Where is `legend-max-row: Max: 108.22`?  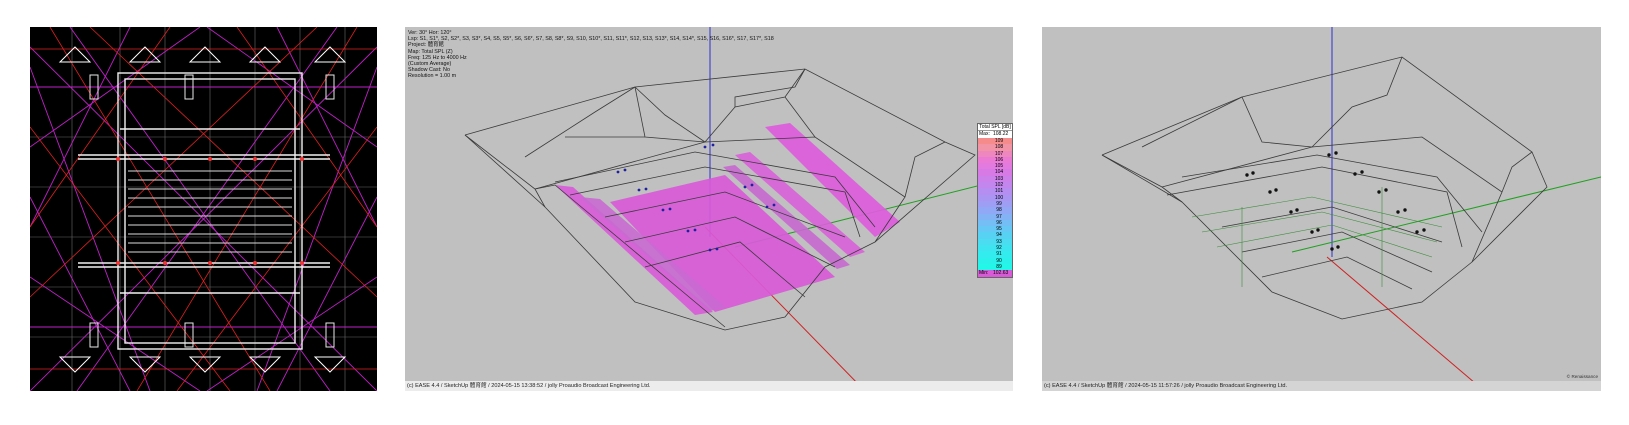 legend-max-row: Max: 108.22 is located at coordinates (995, 134).